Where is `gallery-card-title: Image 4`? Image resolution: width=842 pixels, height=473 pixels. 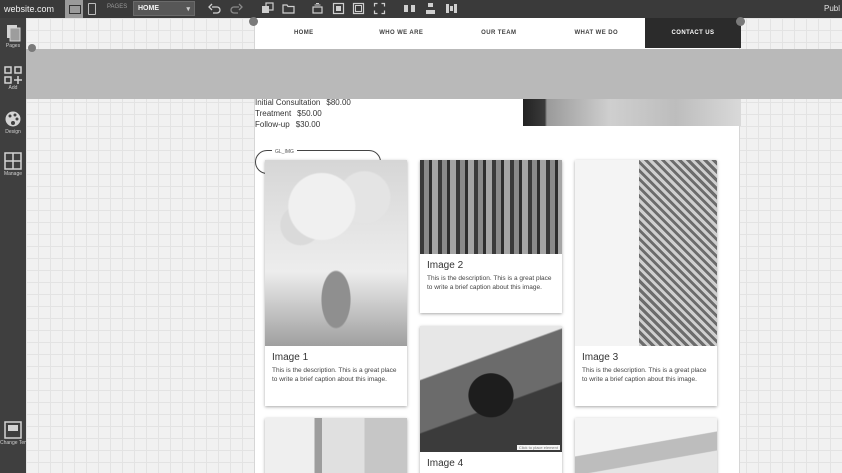
gallery-card-title: Image 4 is located at coordinates (445, 463).